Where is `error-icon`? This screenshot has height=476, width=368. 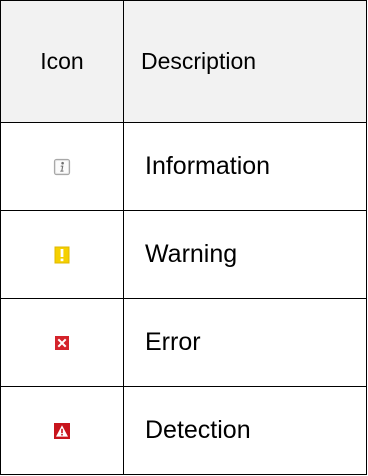
error-icon is located at coordinates (62, 343).